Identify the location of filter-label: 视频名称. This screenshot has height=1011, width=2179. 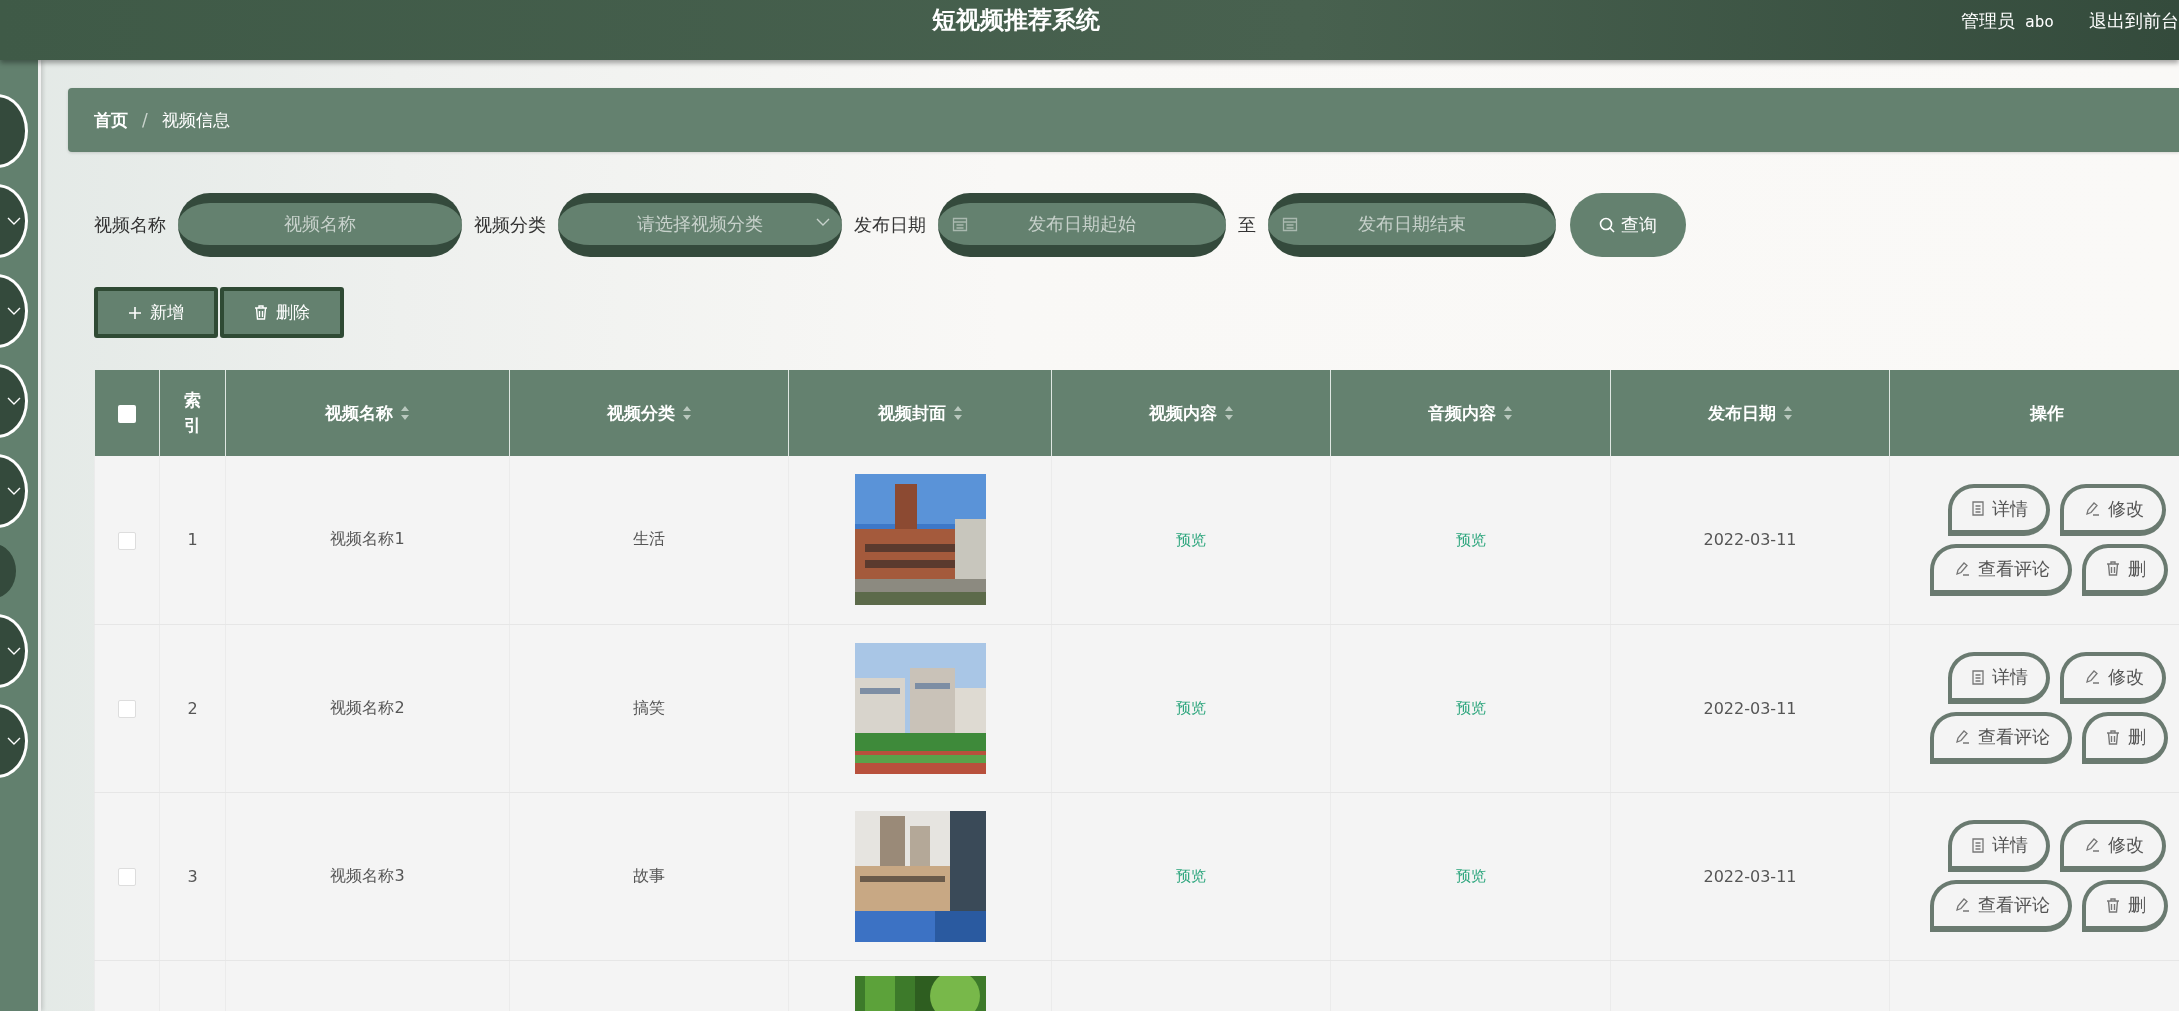
(130, 225).